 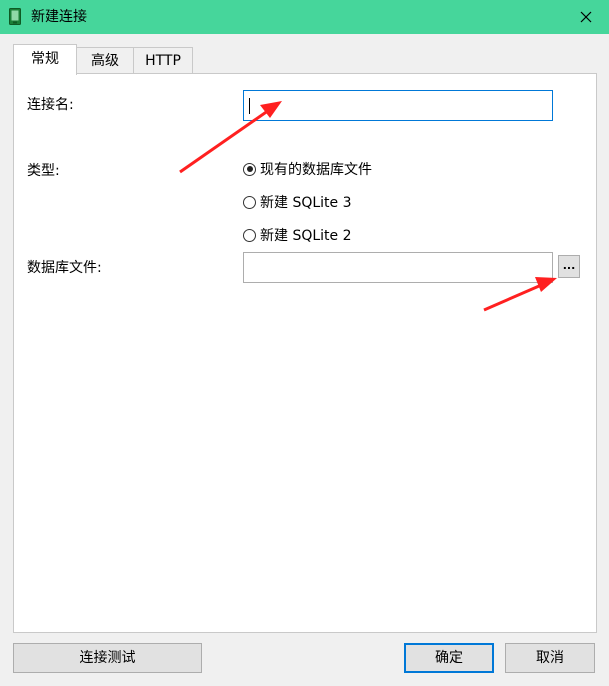 I want to click on close-button, so click(x=586, y=17).